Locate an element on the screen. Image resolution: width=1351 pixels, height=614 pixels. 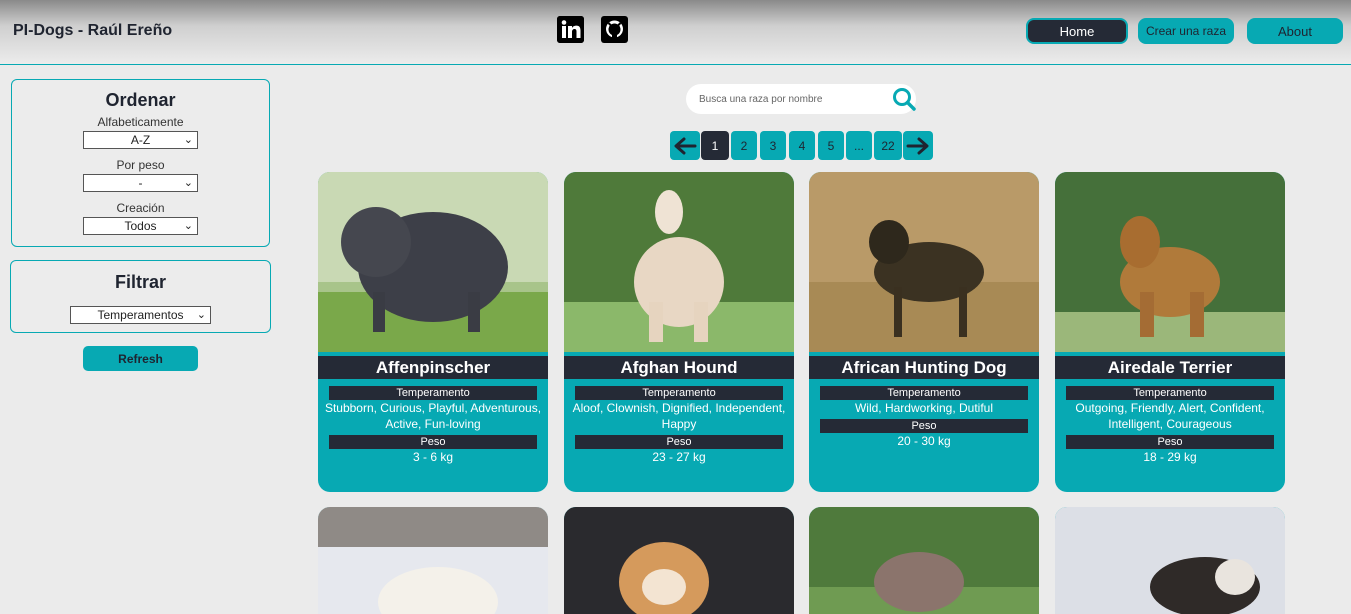
refresh-button: Refresh is located at coordinates (140, 358).